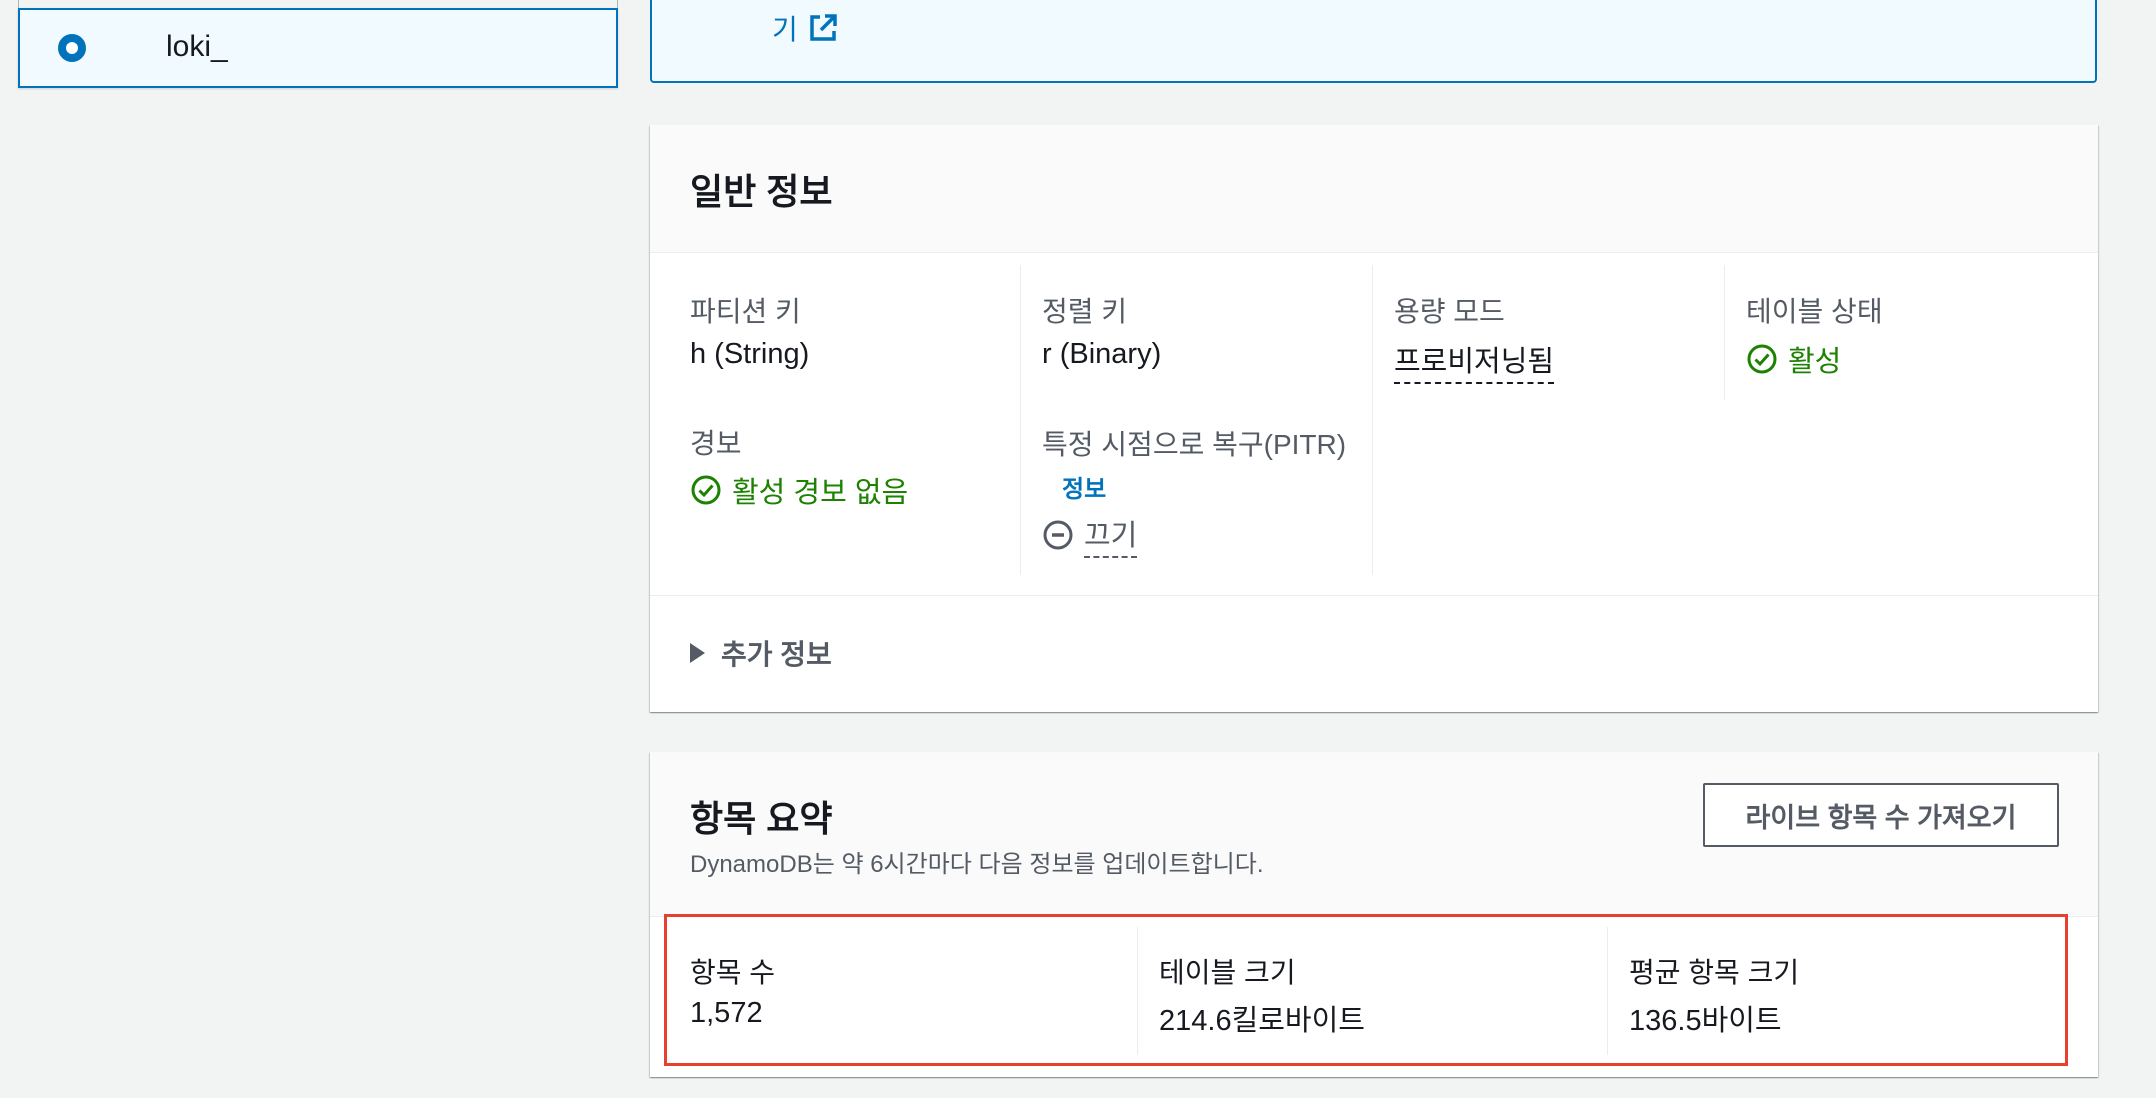  I want to click on table-status-value: 활성, so click(1793, 359).